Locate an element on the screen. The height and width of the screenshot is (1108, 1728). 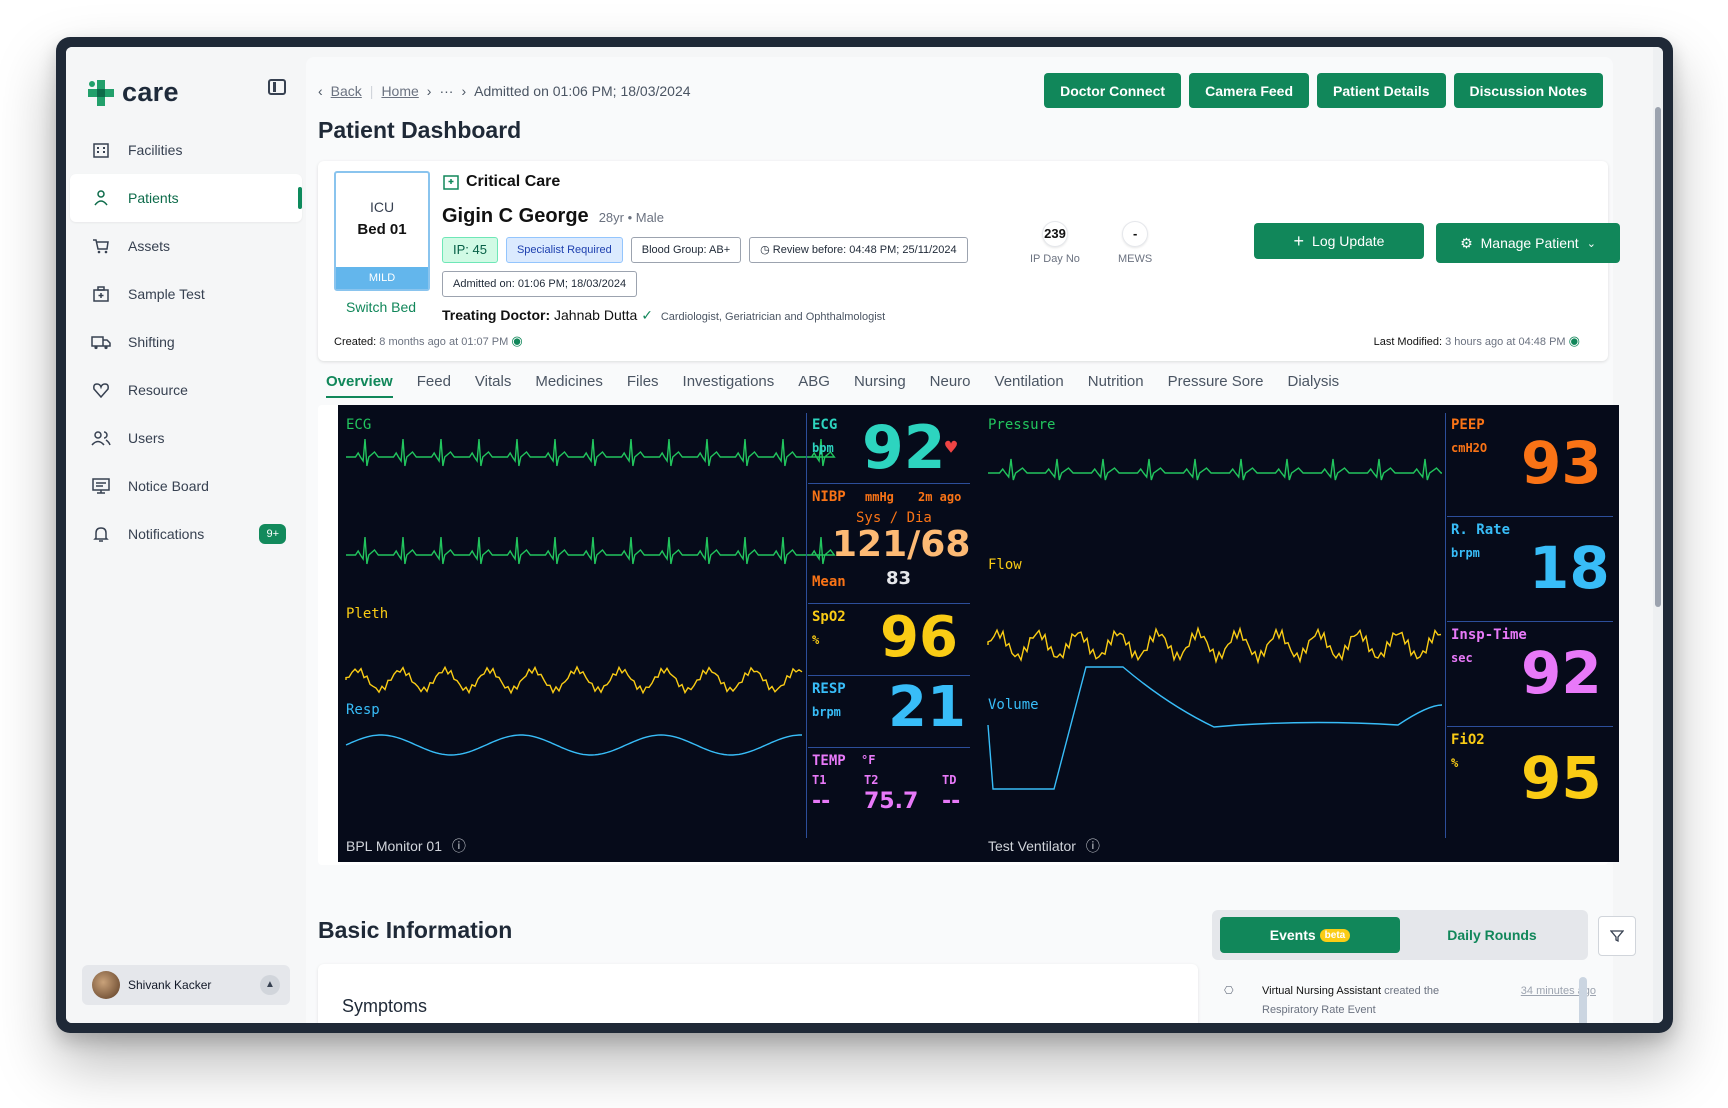
tab-abg: ABG is located at coordinates (814, 385).